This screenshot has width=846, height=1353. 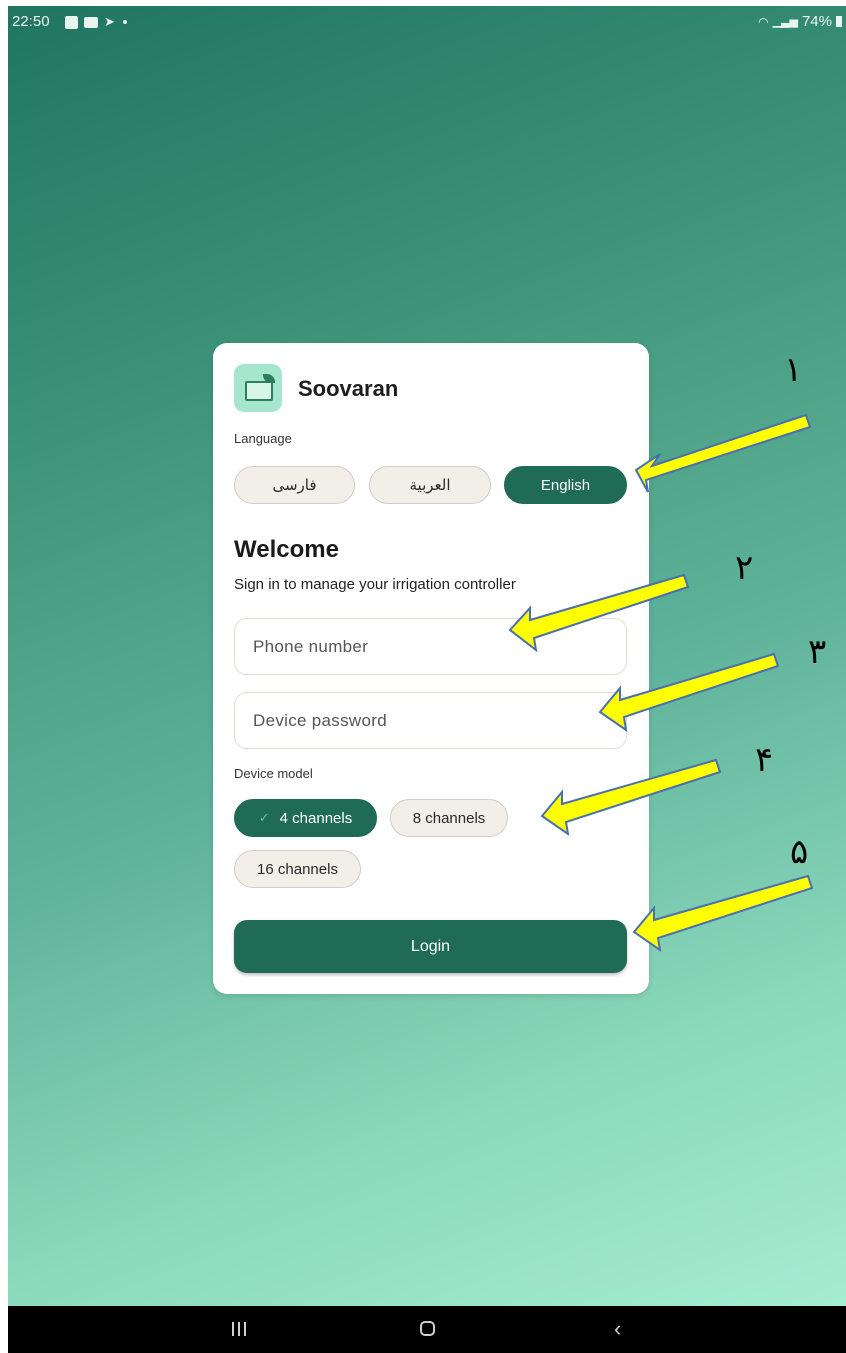 I want to click on recent-apps-icon, so click(x=239, y=1329).